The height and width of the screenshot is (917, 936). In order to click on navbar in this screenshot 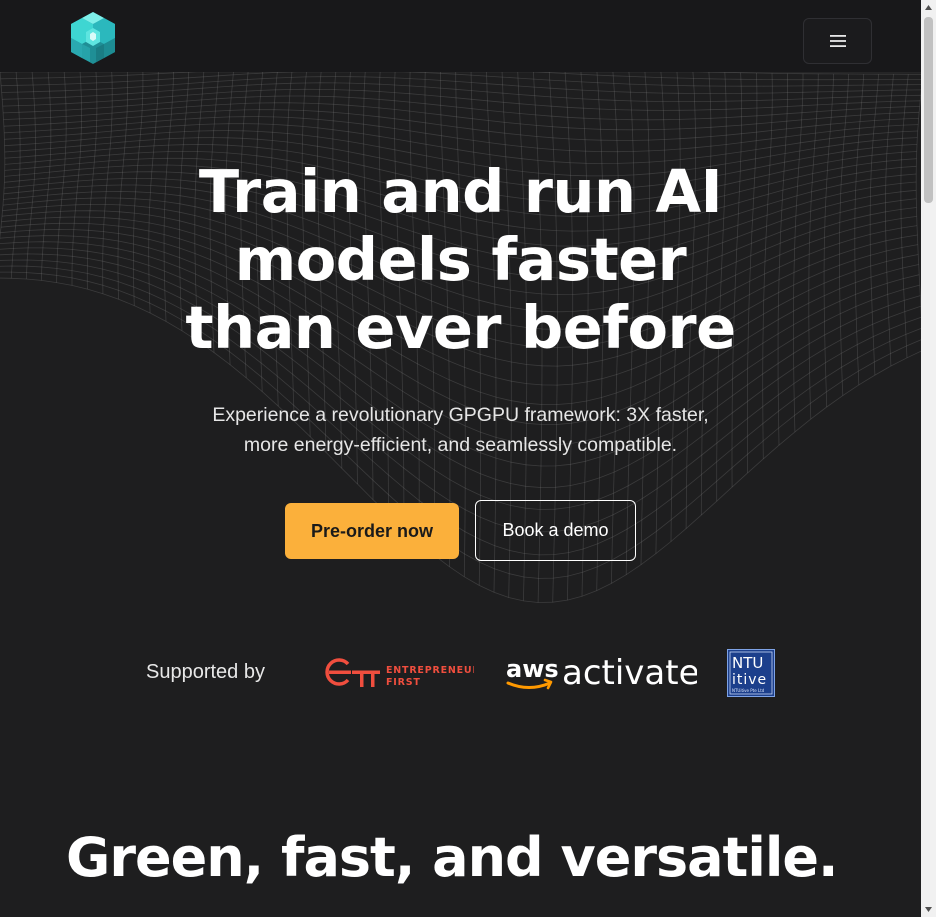, I will do `click(460, 36)`.